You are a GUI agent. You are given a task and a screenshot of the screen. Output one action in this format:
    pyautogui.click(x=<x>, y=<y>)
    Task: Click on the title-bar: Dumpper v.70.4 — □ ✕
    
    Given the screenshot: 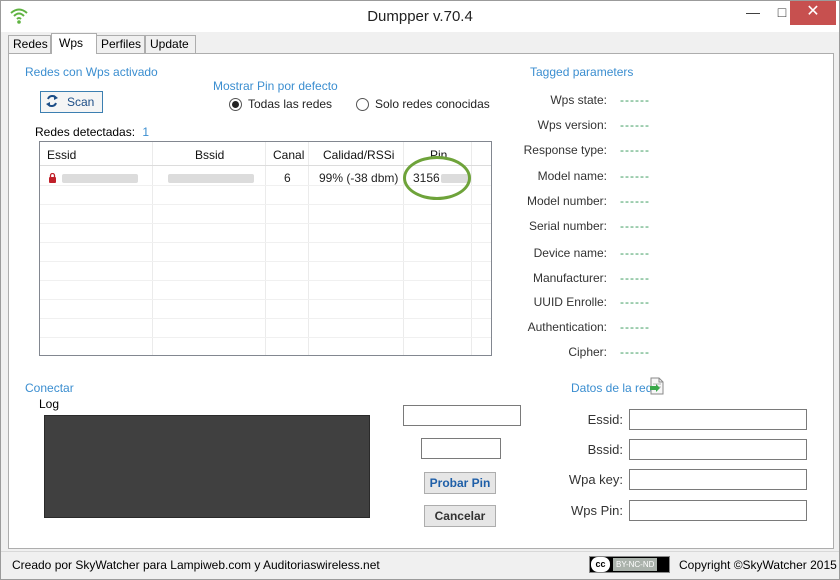 What is the action you would take?
    pyautogui.click(x=420, y=16)
    